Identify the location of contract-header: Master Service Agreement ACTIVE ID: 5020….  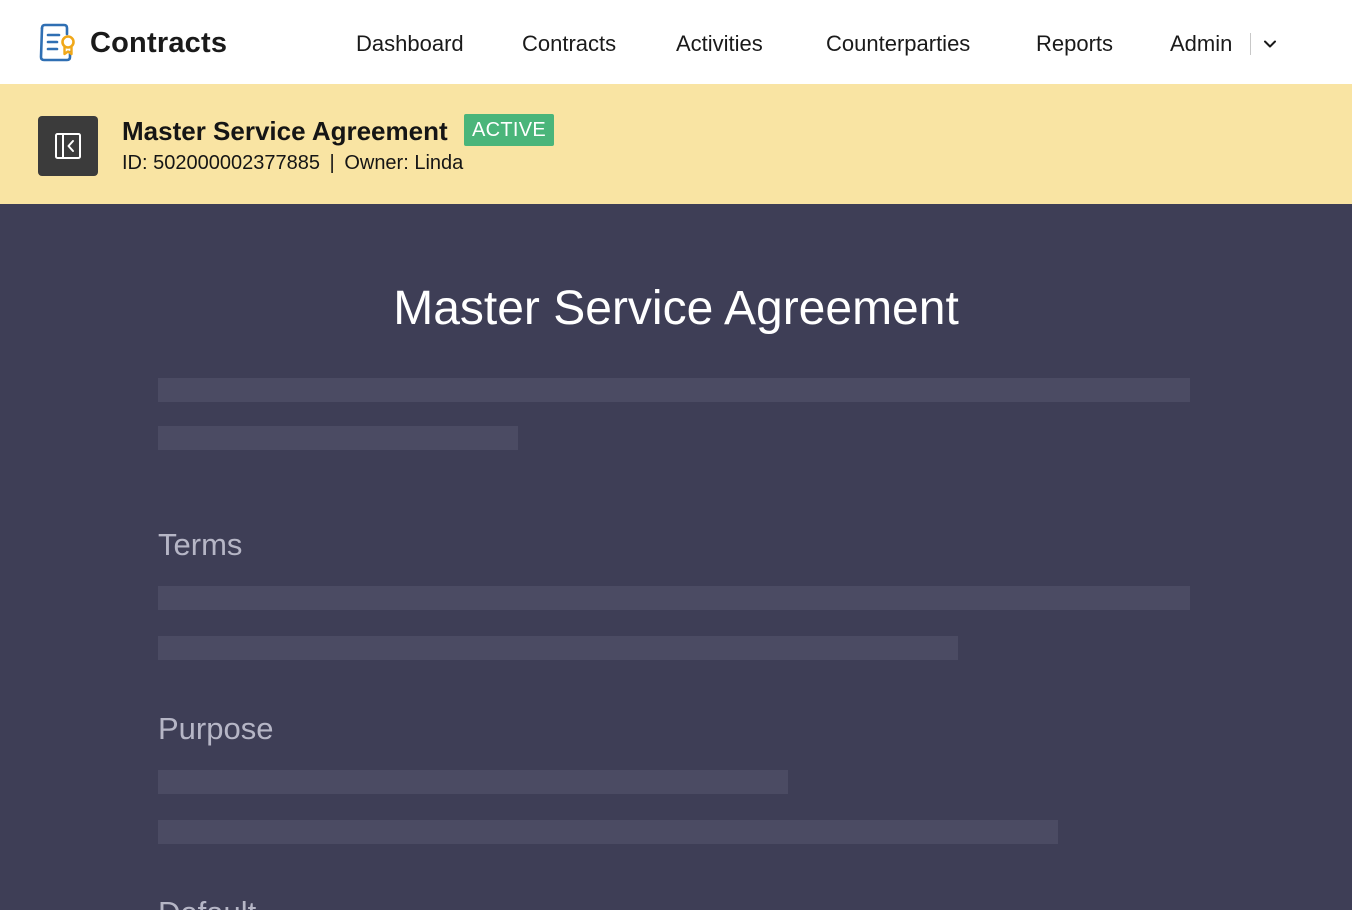
(676, 144).